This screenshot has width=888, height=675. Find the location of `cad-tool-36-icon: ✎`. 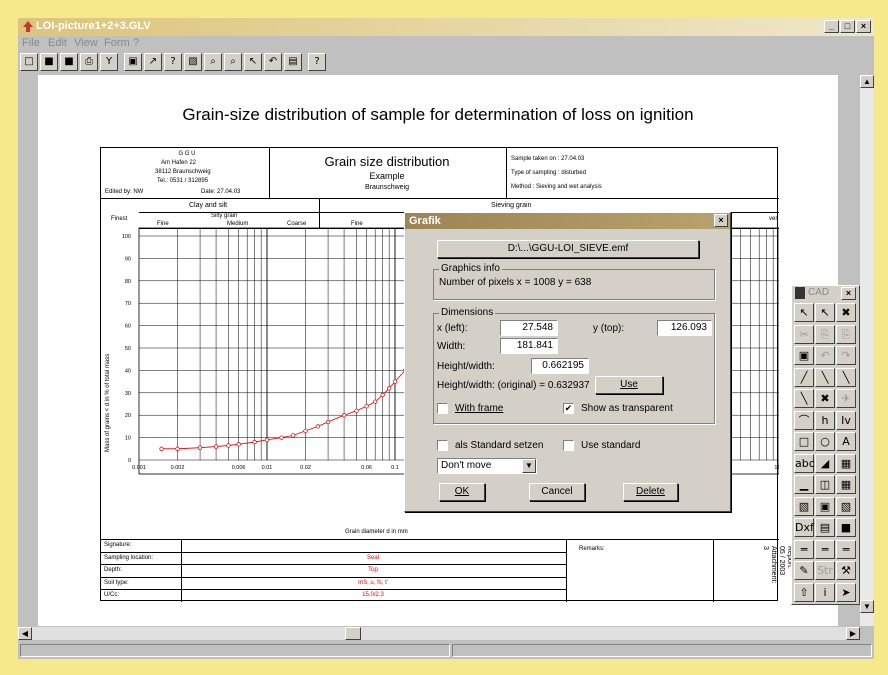

cad-tool-36-icon: ✎ is located at coordinates (804, 570).